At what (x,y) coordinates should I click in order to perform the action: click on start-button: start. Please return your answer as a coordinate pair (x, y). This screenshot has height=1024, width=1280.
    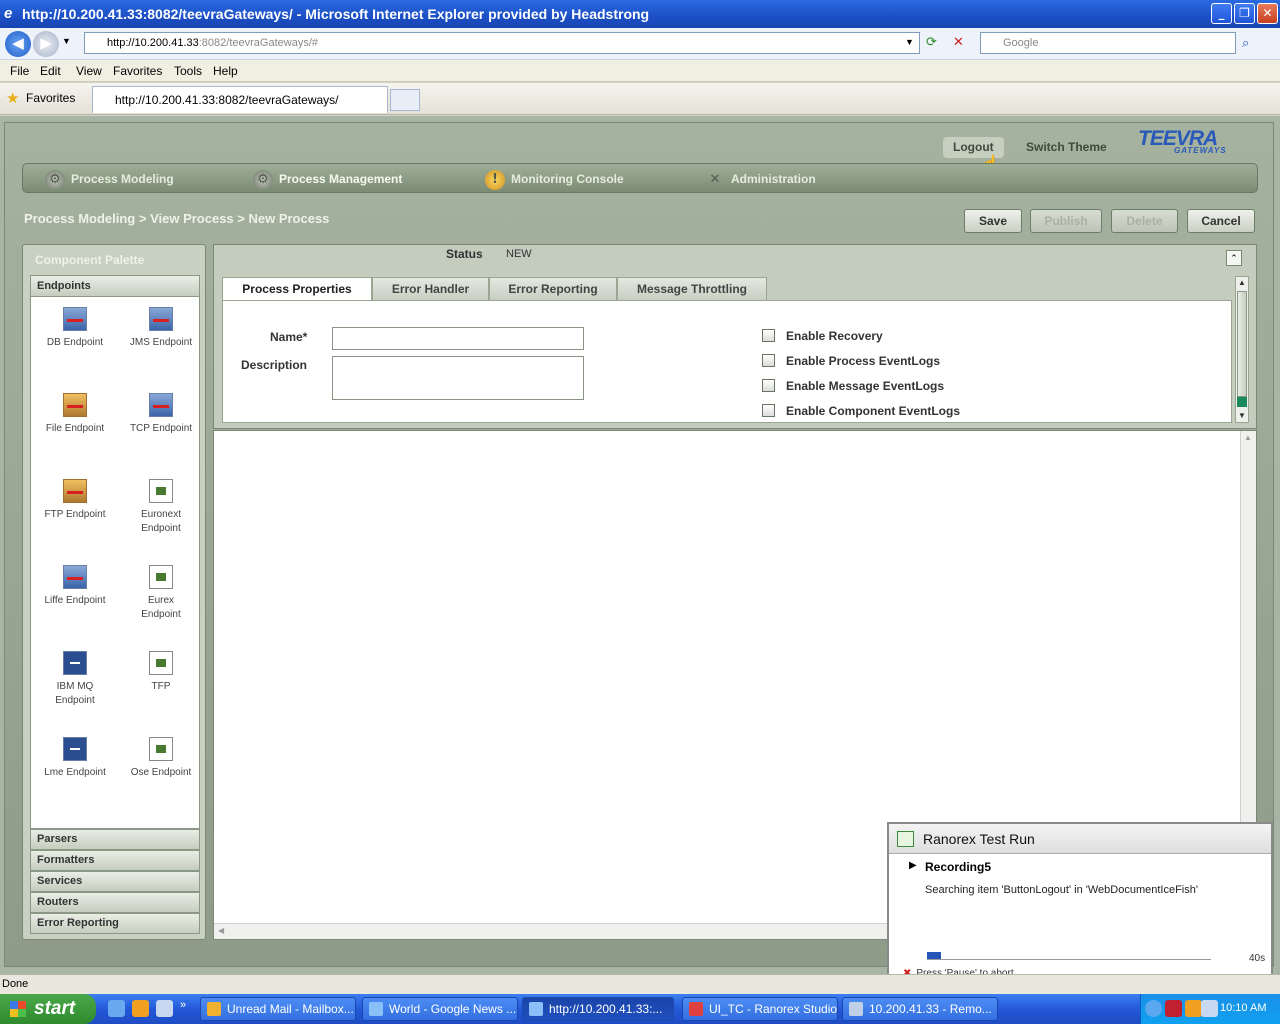
    Looking at the image, I should click on (48, 1009).